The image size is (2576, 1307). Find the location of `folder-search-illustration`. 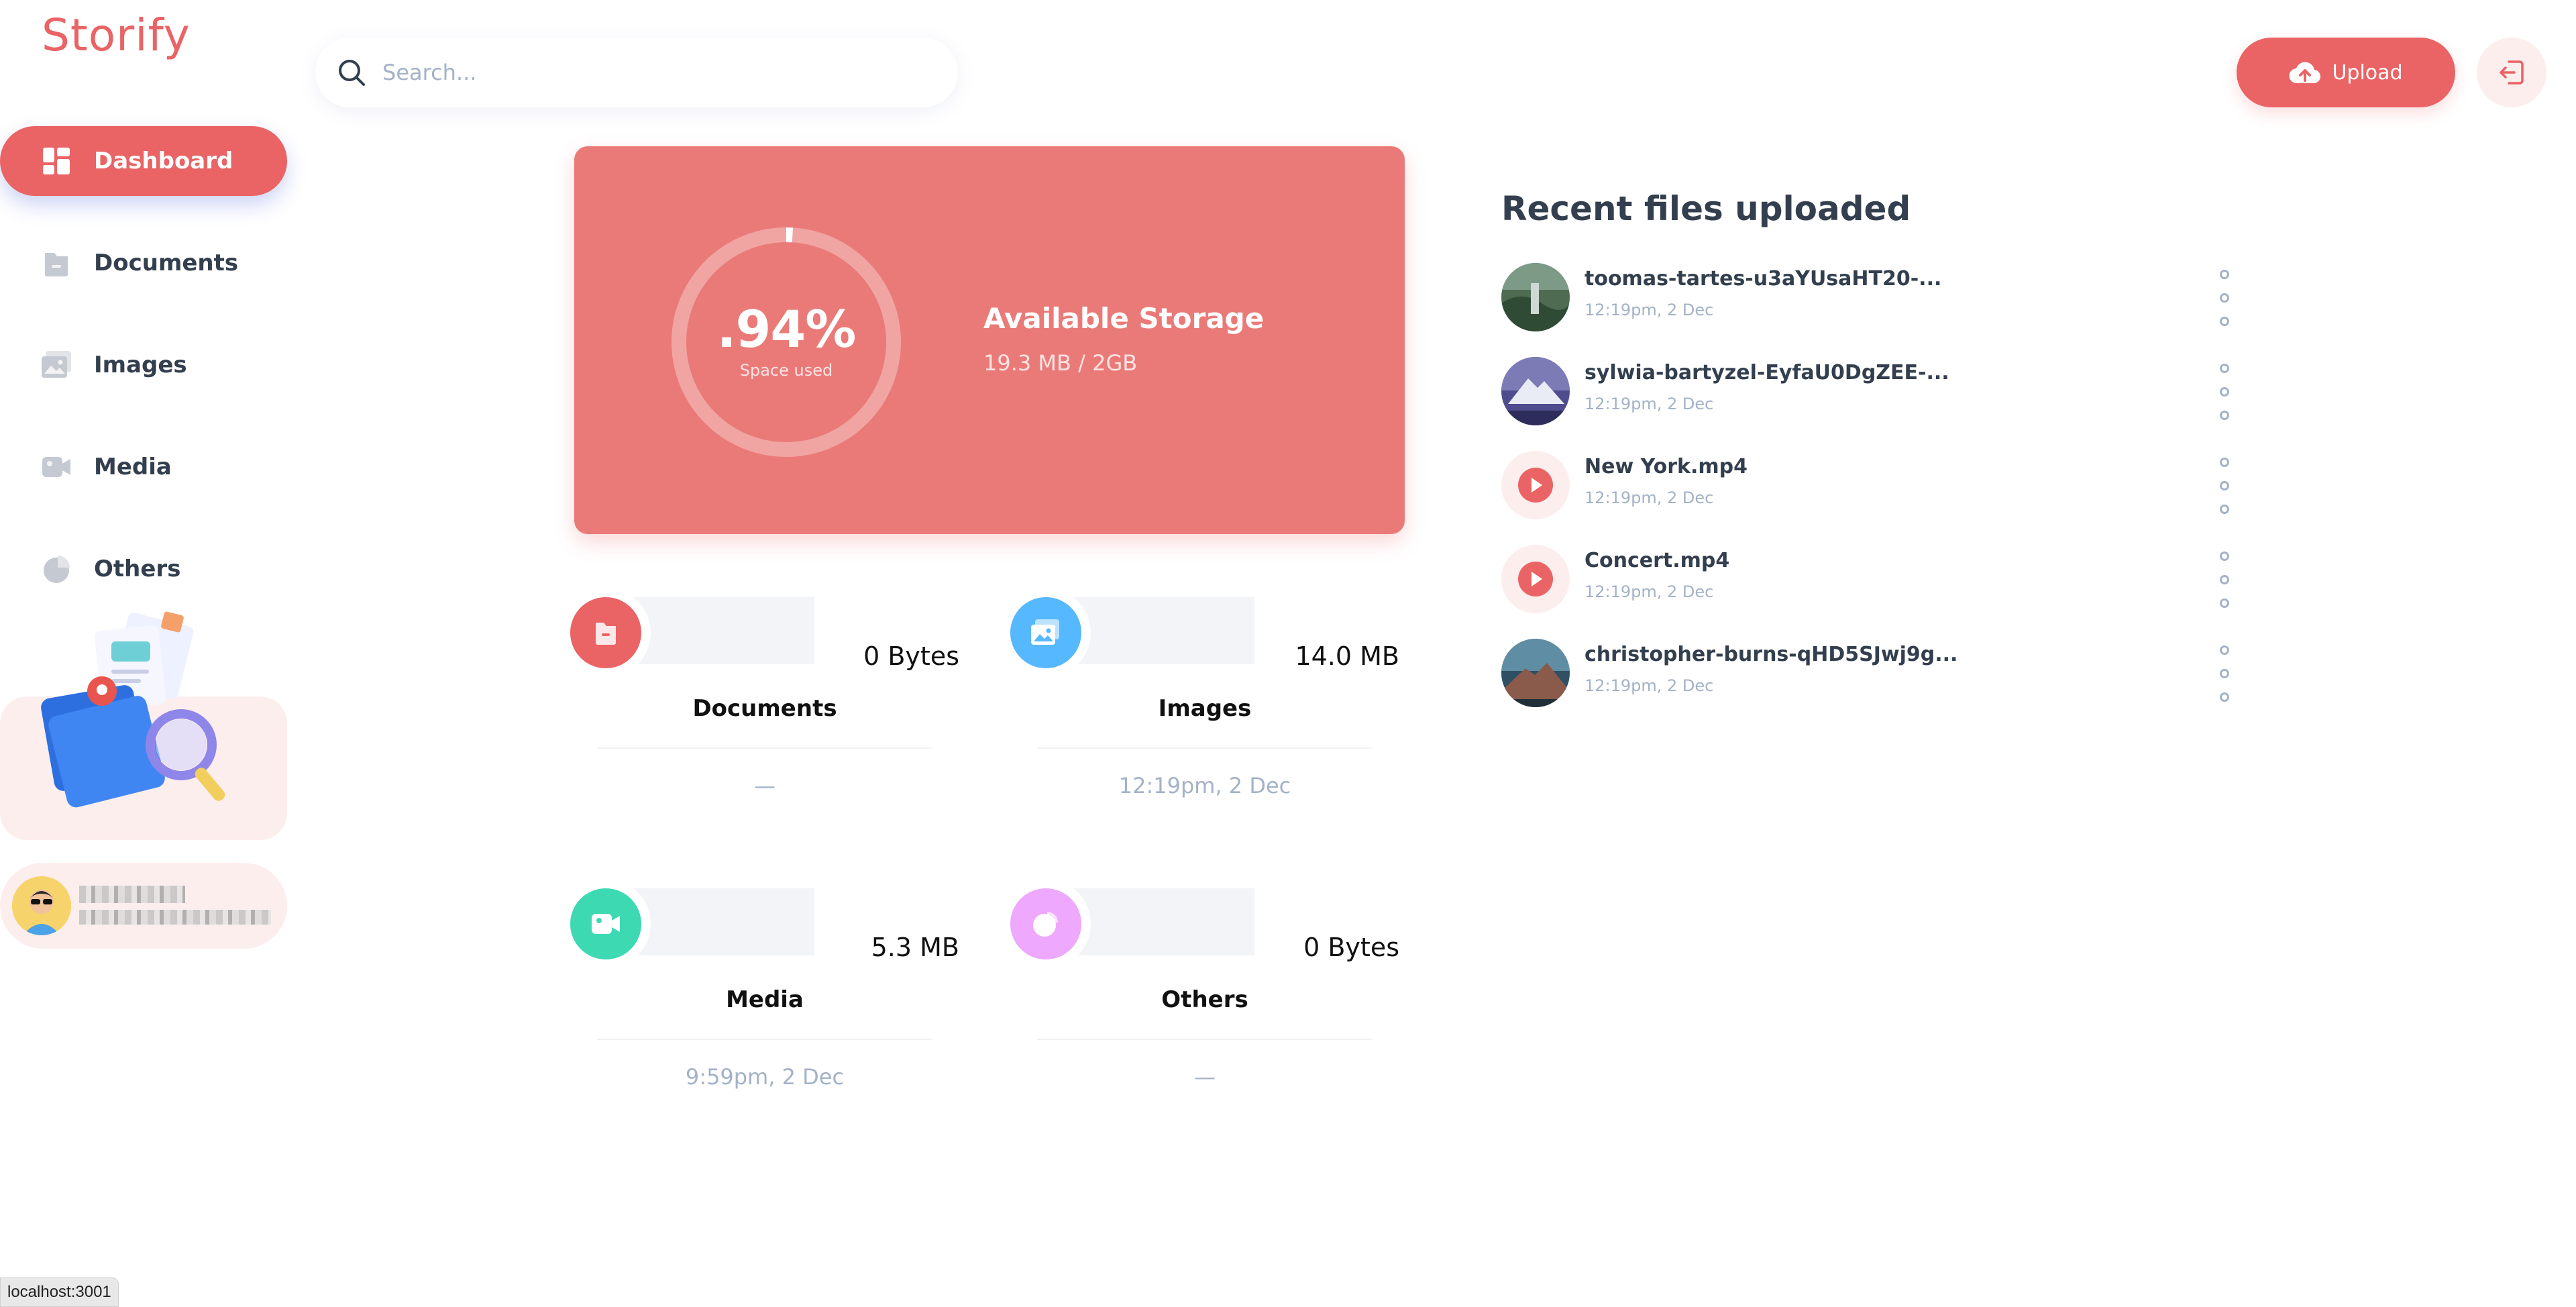

folder-search-illustration is located at coordinates (133, 709).